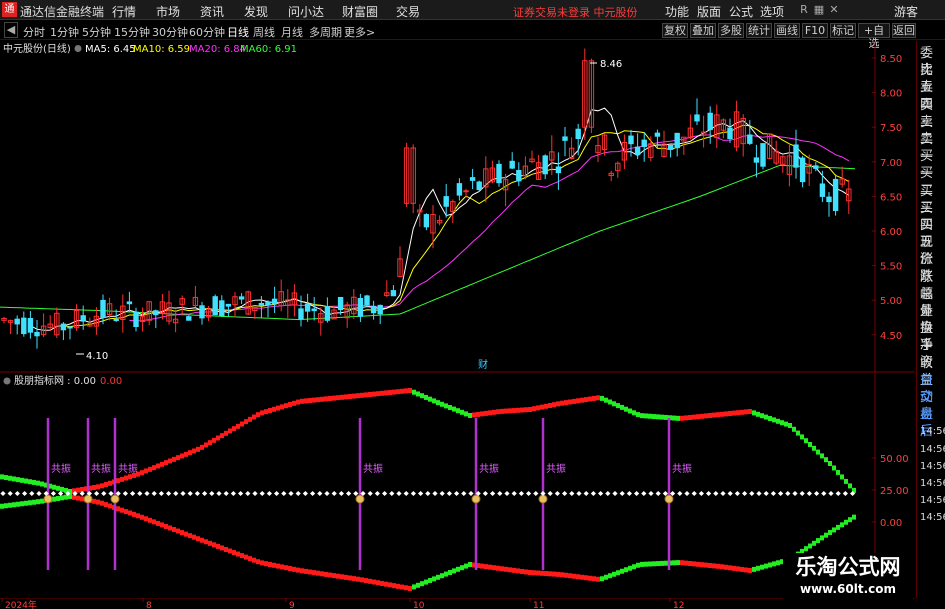  Describe the element at coordinates (207, 32) in the screenshot. I see `period-60min: 60分钟` at that location.